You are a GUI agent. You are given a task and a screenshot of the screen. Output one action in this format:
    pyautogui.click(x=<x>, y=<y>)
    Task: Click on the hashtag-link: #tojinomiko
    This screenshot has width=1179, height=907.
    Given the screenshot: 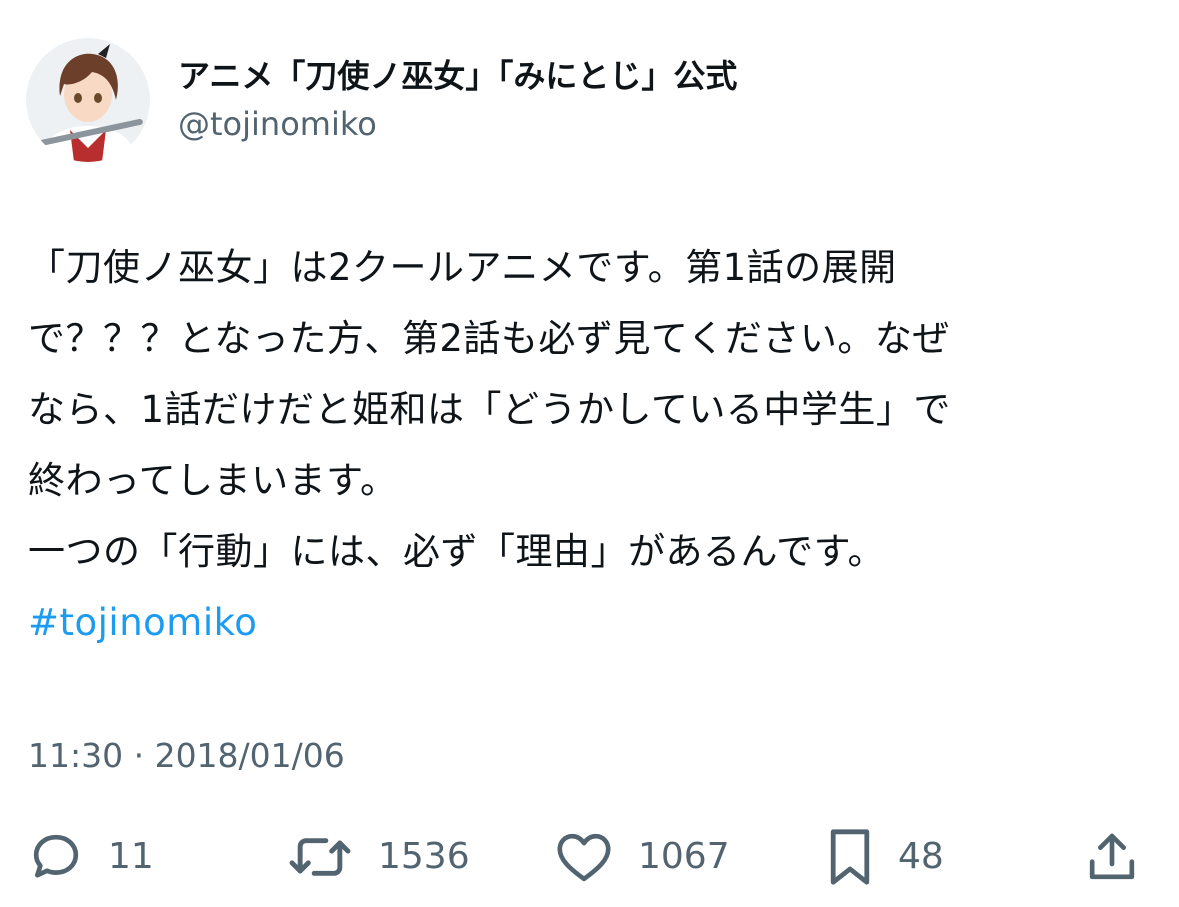 What is the action you would take?
    pyautogui.click(x=142, y=622)
    